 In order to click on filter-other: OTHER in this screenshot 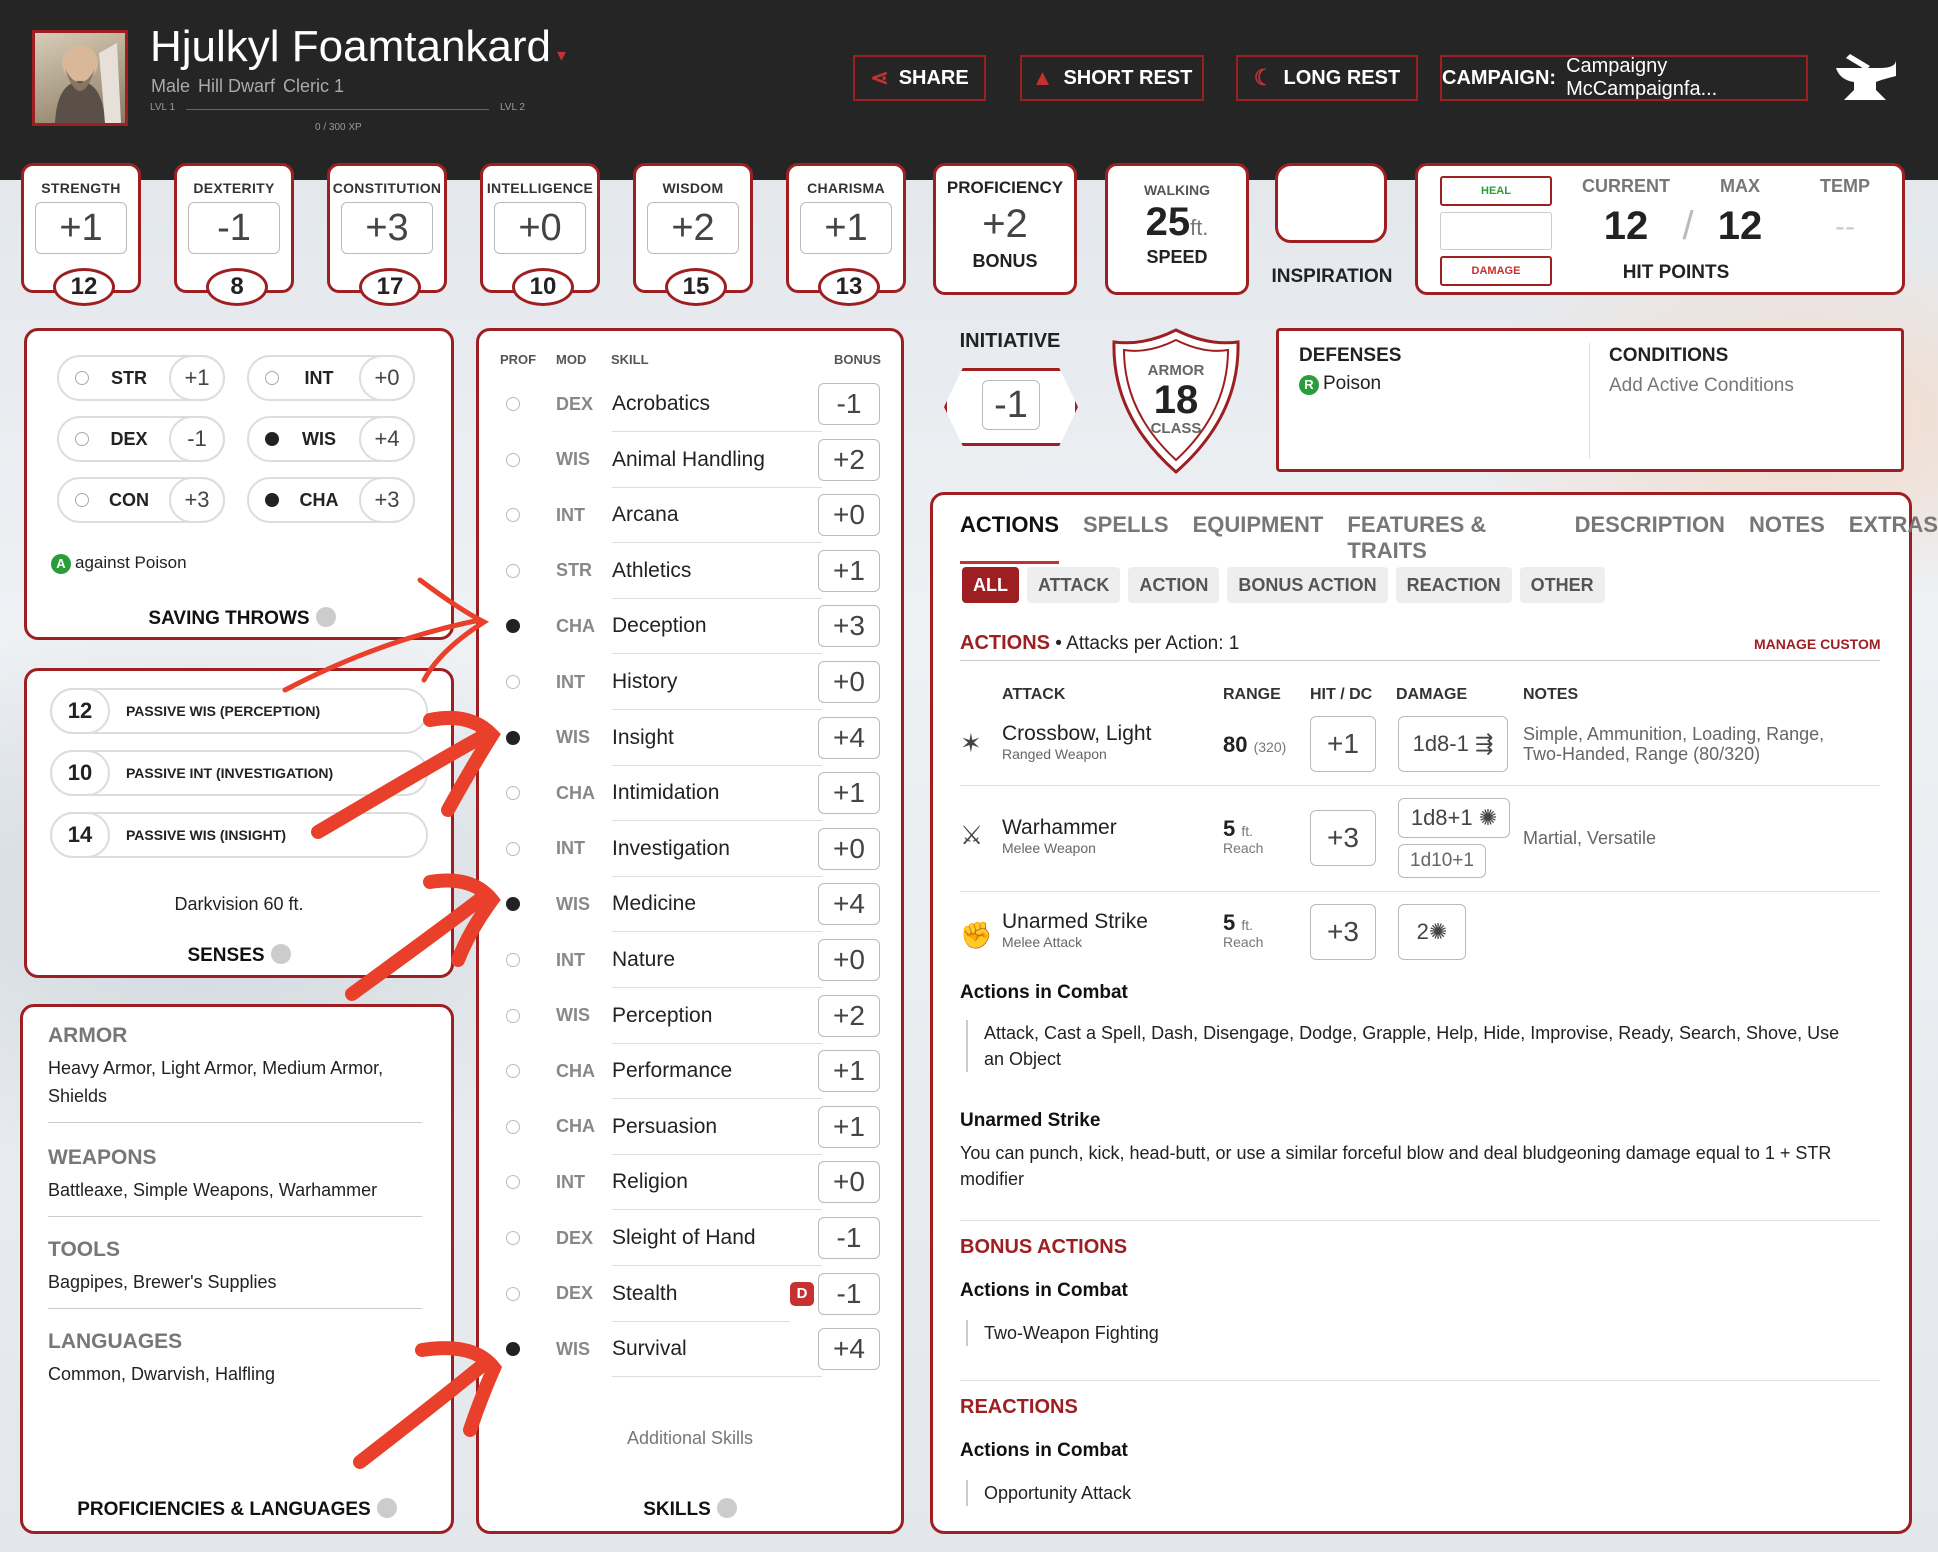, I will do `click(1562, 585)`.